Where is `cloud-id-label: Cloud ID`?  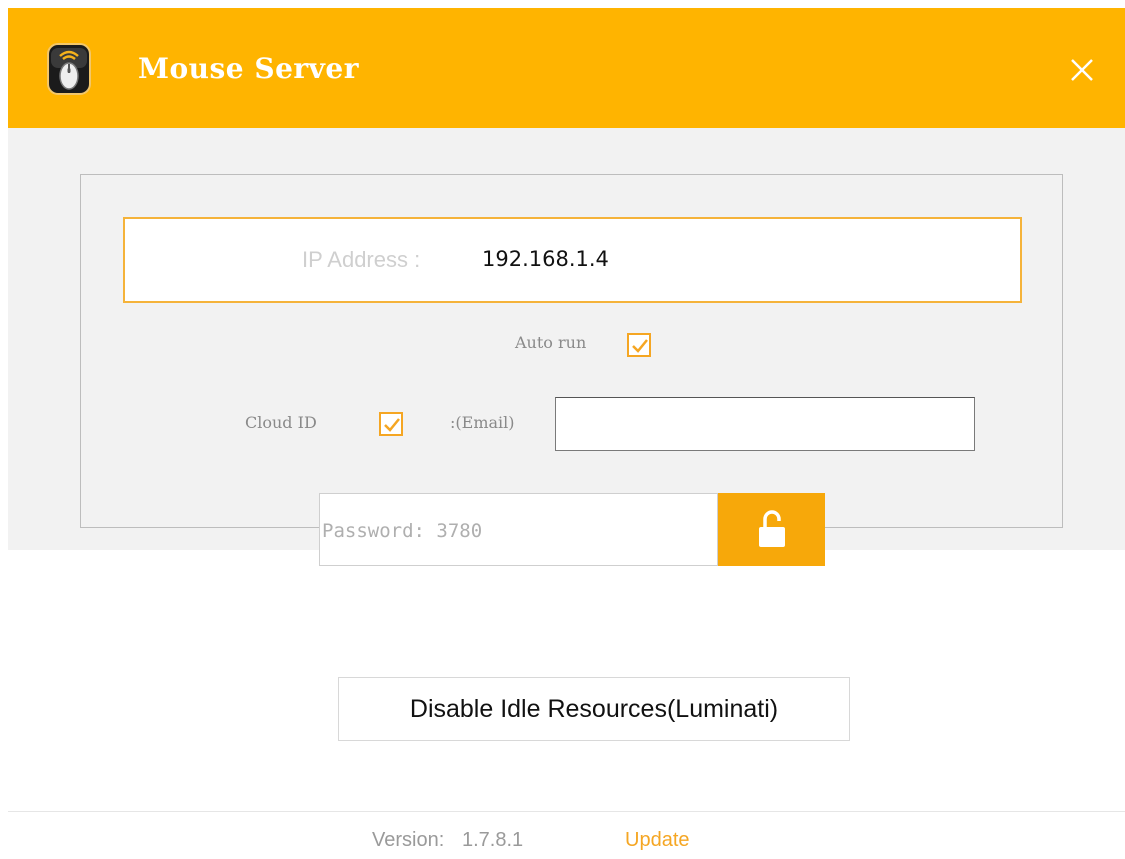
cloud-id-label: Cloud ID is located at coordinates (281, 422).